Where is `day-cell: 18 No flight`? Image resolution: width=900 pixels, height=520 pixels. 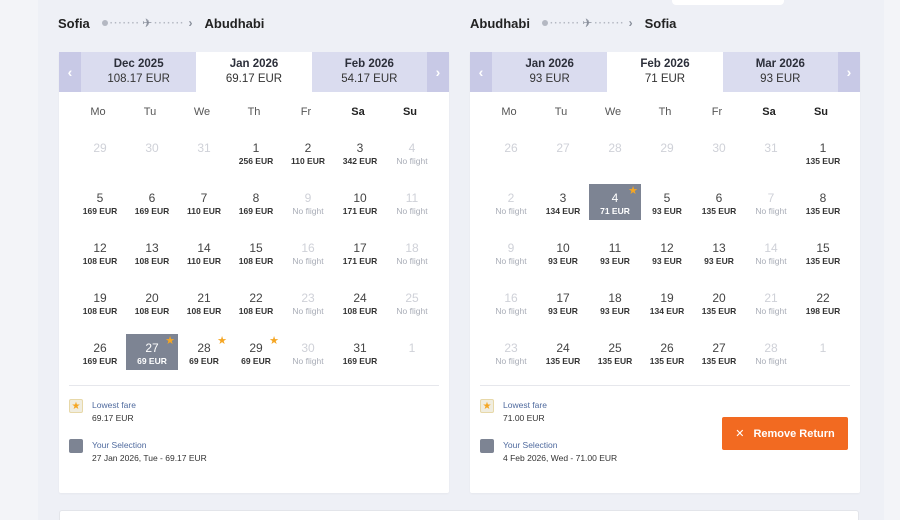 day-cell: 18 No flight is located at coordinates (412, 259).